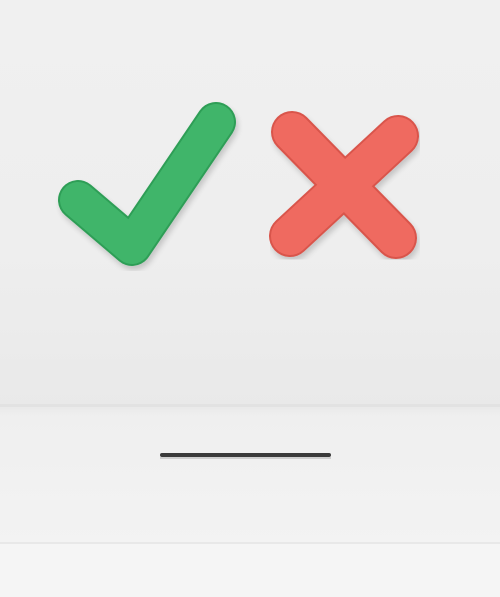  Describe the element at coordinates (245, 458) in the screenshot. I see `ballot-slot-shadow` at that location.